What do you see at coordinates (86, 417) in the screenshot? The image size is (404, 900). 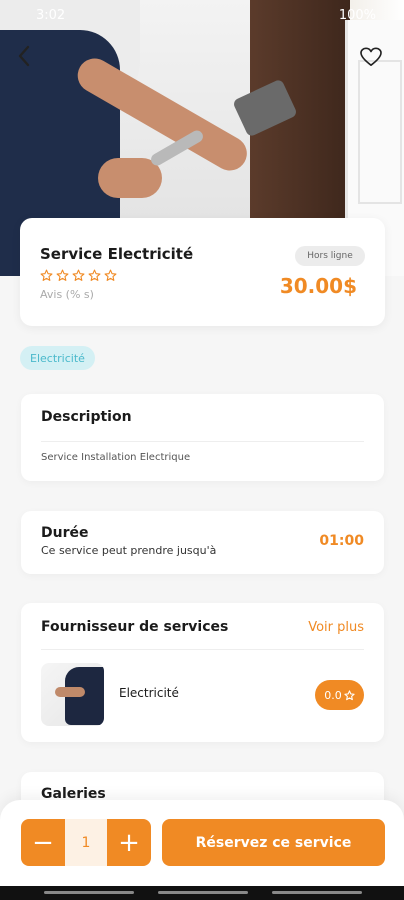 I see `description-title: Description` at bounding box center [86, 417].